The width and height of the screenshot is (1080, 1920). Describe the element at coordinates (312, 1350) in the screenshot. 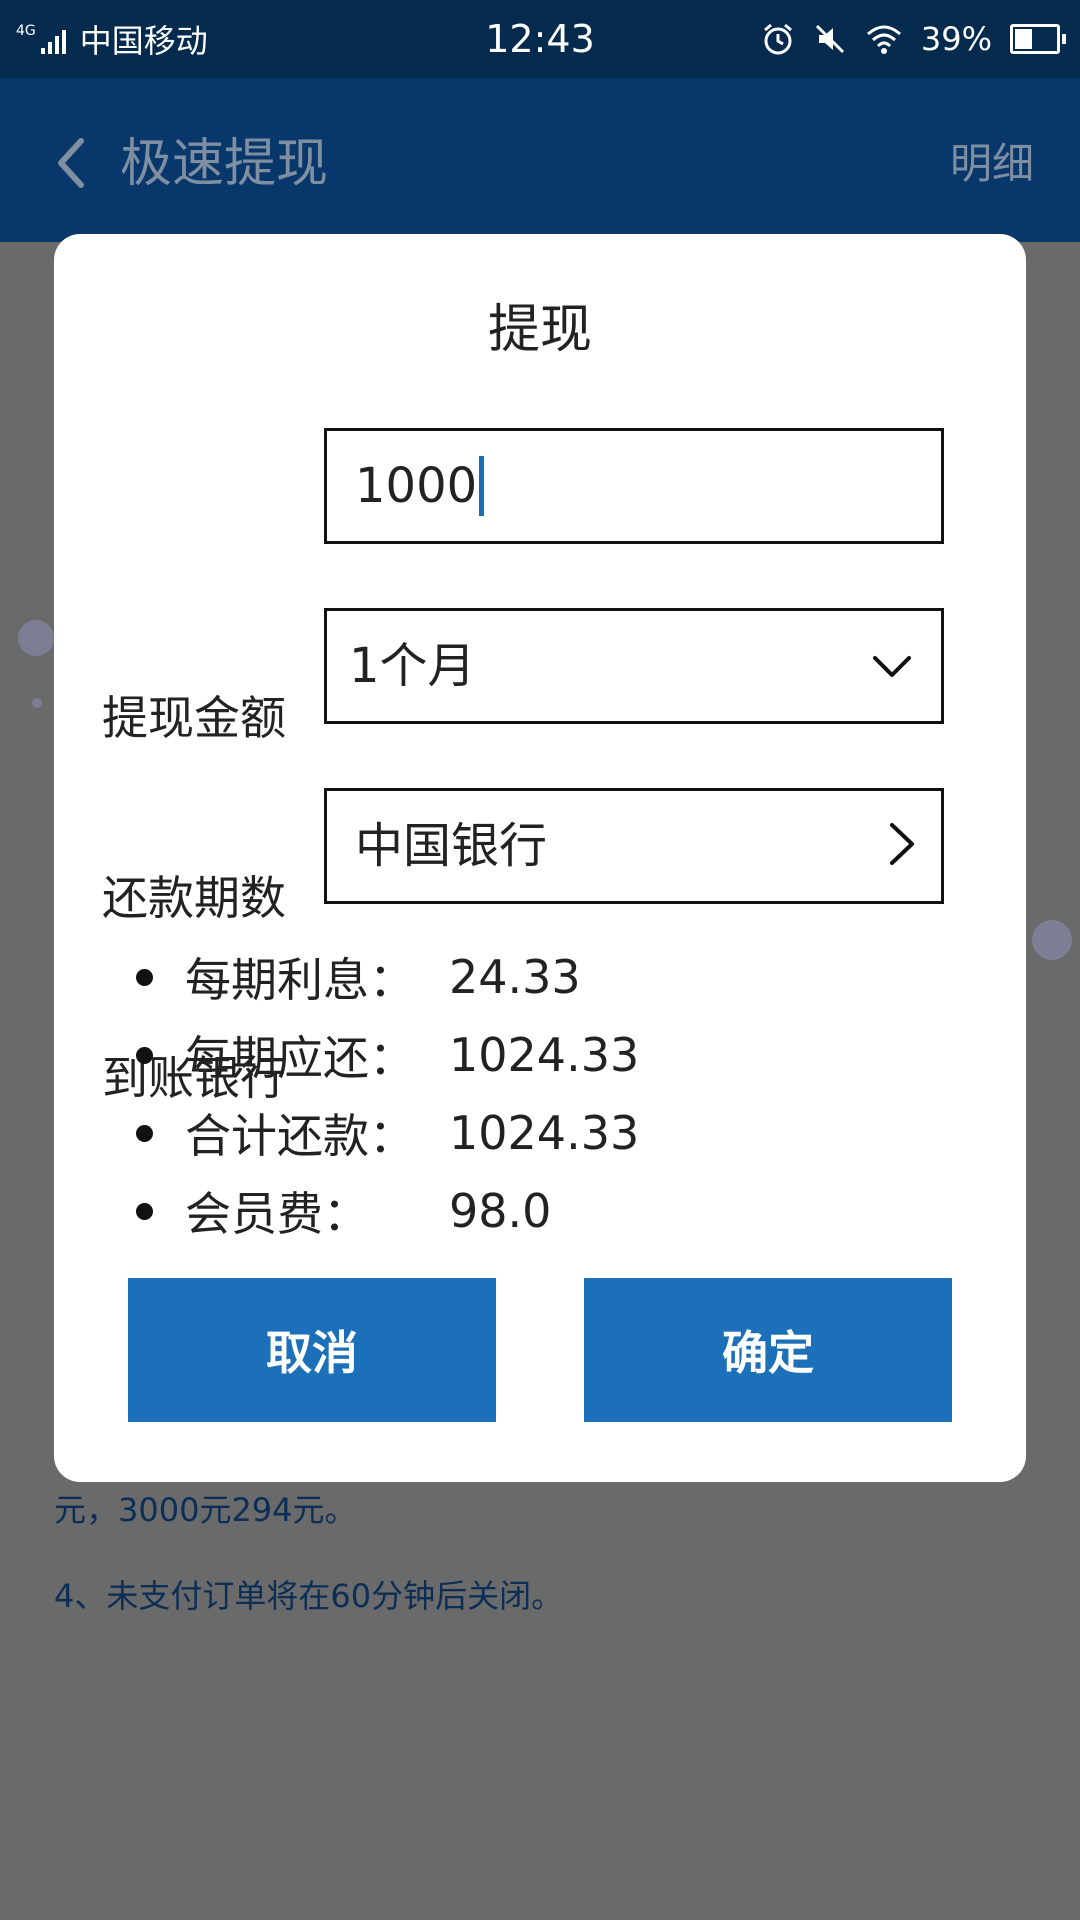

I see `cancel-button: 取消` at that location.